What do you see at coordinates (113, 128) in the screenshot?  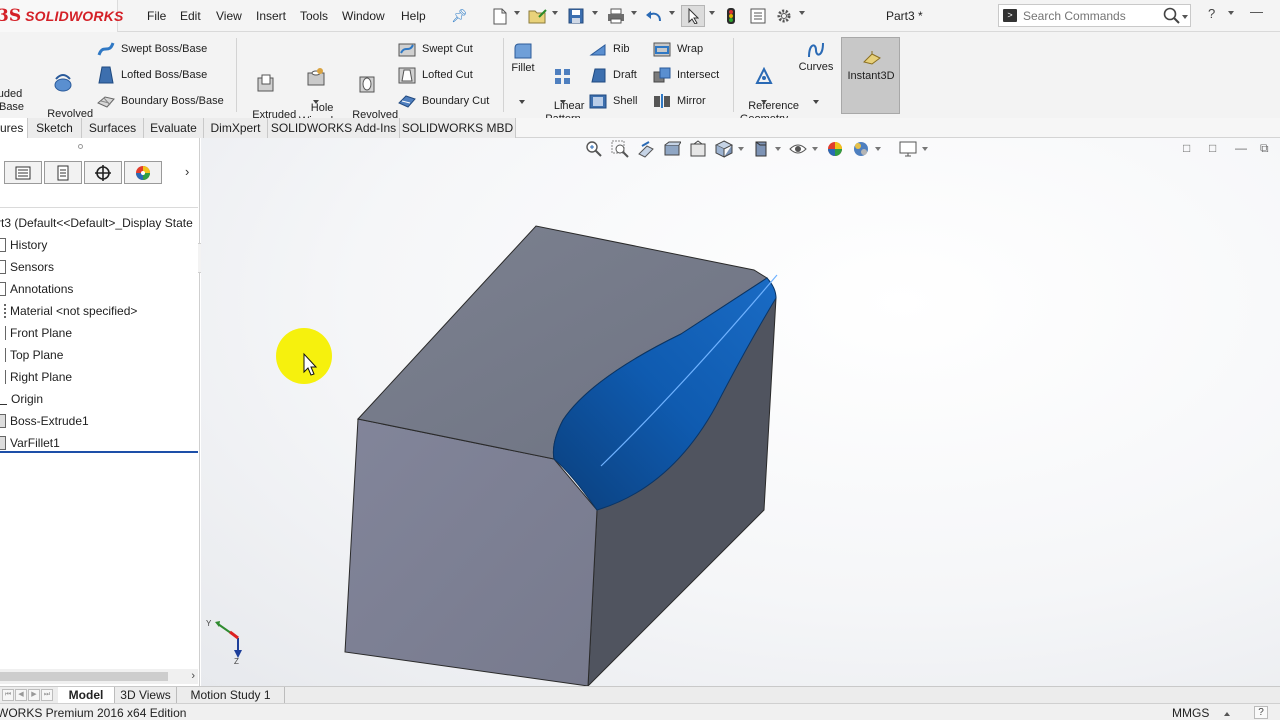 I see `tab-surfaces: Surfaces` at bounding box center [113, 128].